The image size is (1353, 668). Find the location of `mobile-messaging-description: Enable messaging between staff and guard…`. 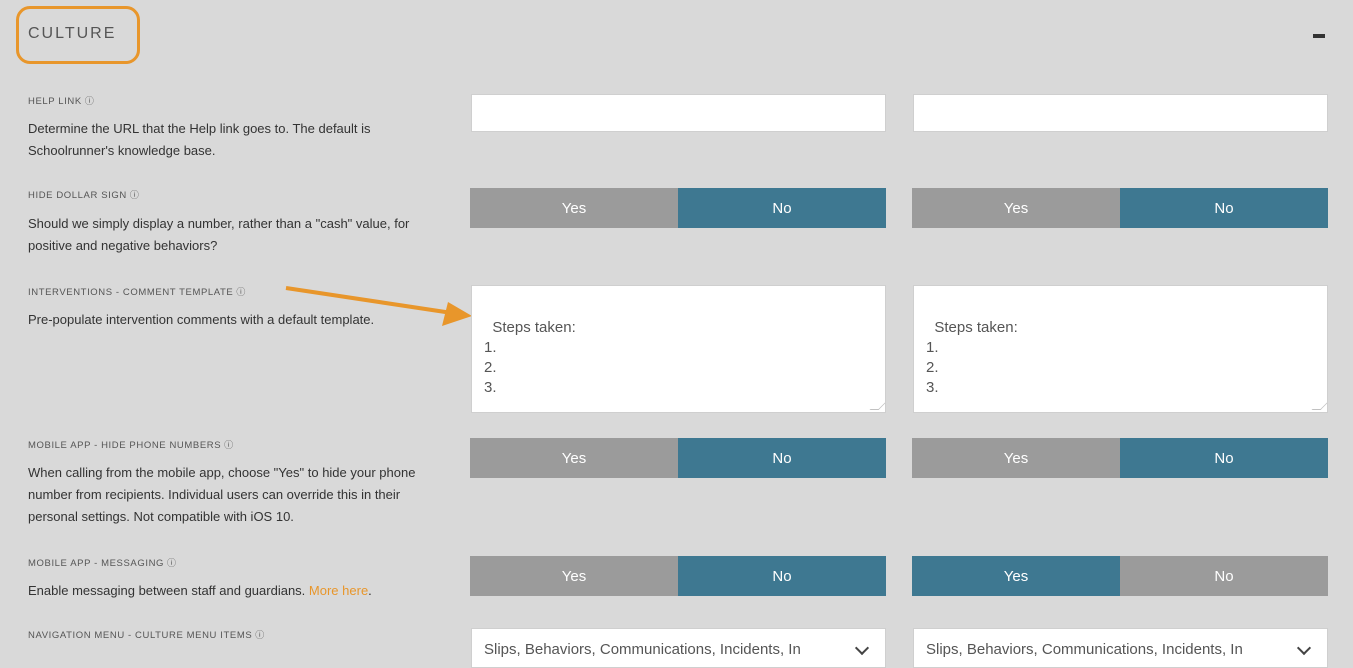

mobile-messaging-description: Enable messaging between staff and guard… is located at coordinates (200, 590).